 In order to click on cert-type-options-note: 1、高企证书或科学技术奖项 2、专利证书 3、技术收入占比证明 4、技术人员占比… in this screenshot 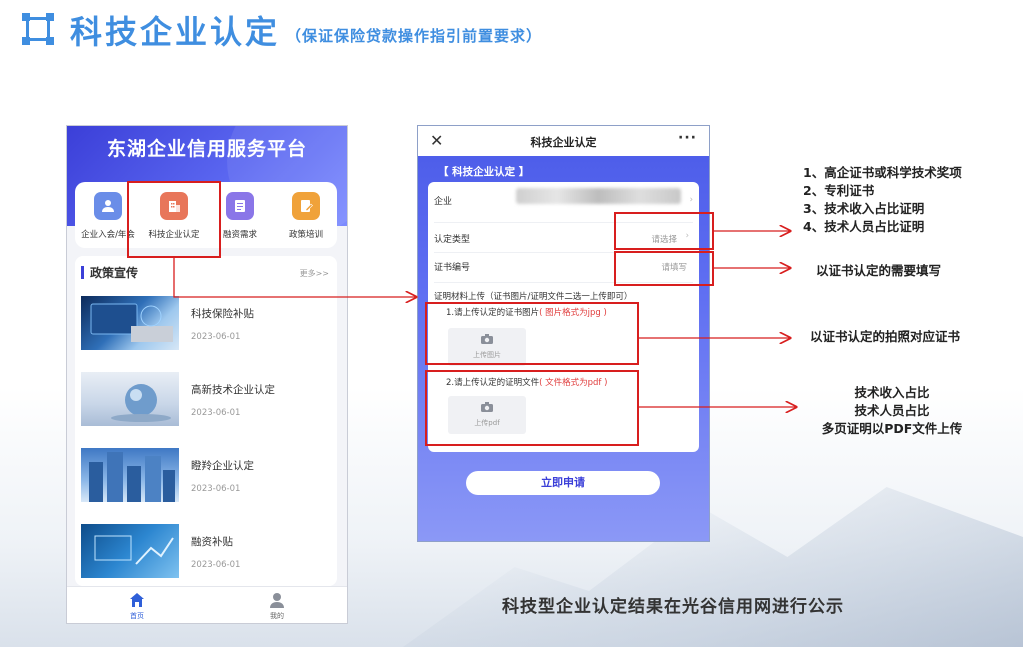, I will do `click(882, 199)`.